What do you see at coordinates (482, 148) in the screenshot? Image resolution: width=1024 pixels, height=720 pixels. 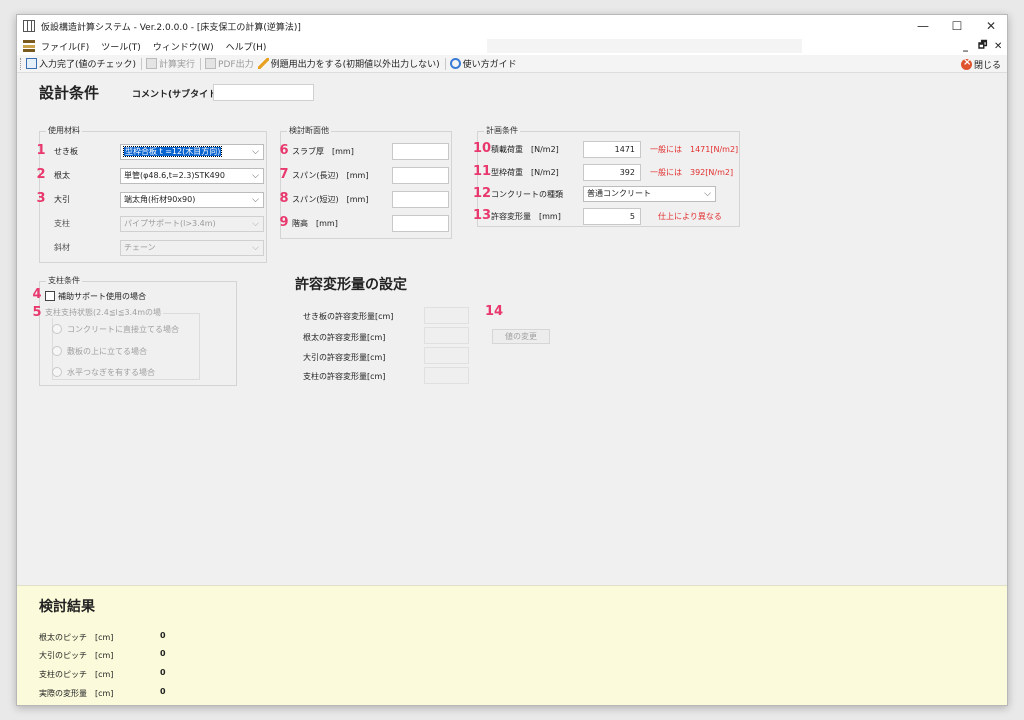 I see `badge-10: 10` at bounding box center [482, 148].